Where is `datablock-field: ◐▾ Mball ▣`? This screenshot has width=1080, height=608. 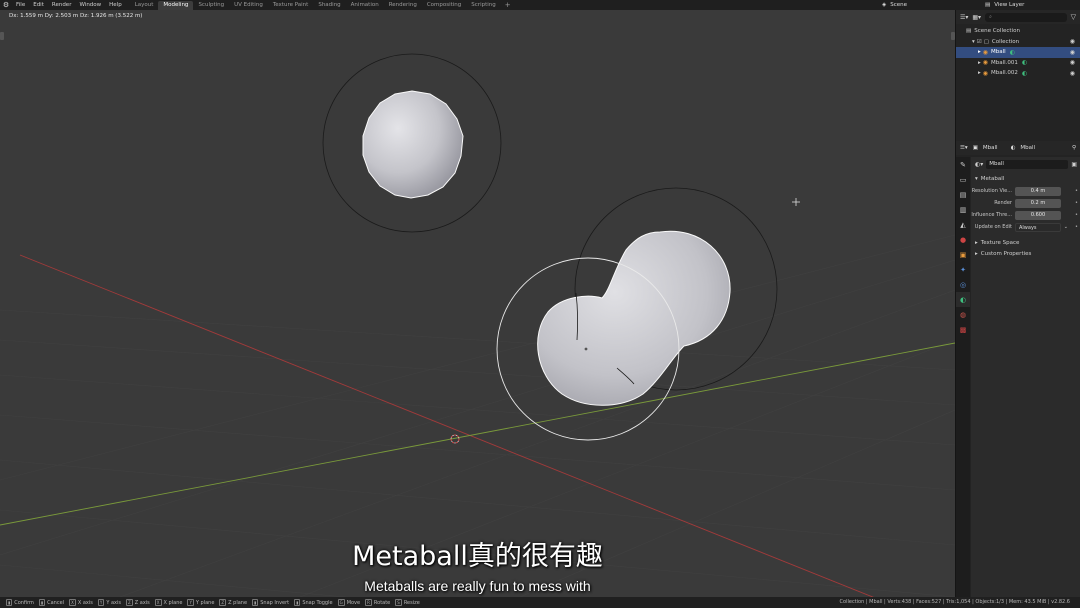 datablock-field: ◐▾ Mball ▣ is located at coordinates (1026, 164).